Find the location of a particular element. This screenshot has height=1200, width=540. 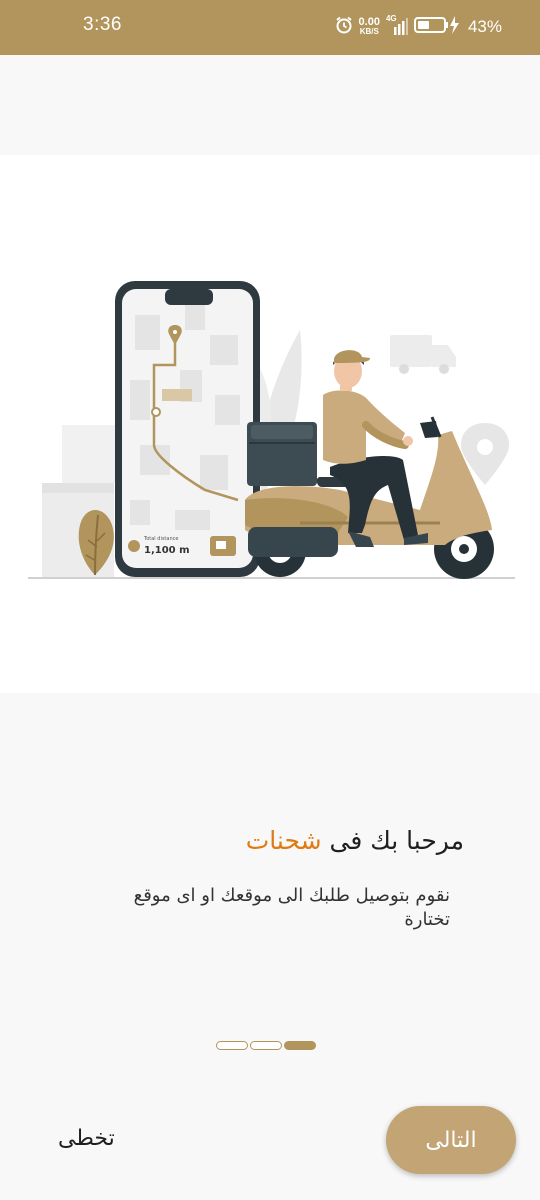

skip-button: تخطى is located at coordinates (86, 1138).